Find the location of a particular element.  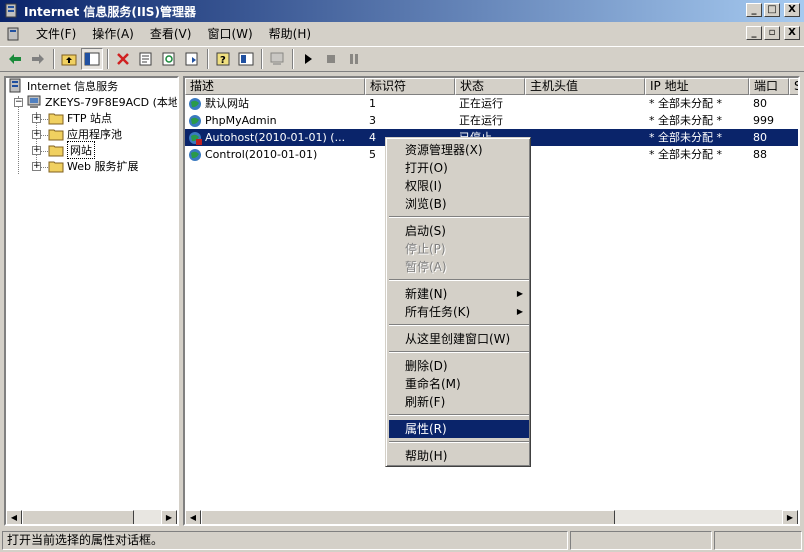

tree-ftp-sites: FTP 站点 is located at coordinates (80, 118).